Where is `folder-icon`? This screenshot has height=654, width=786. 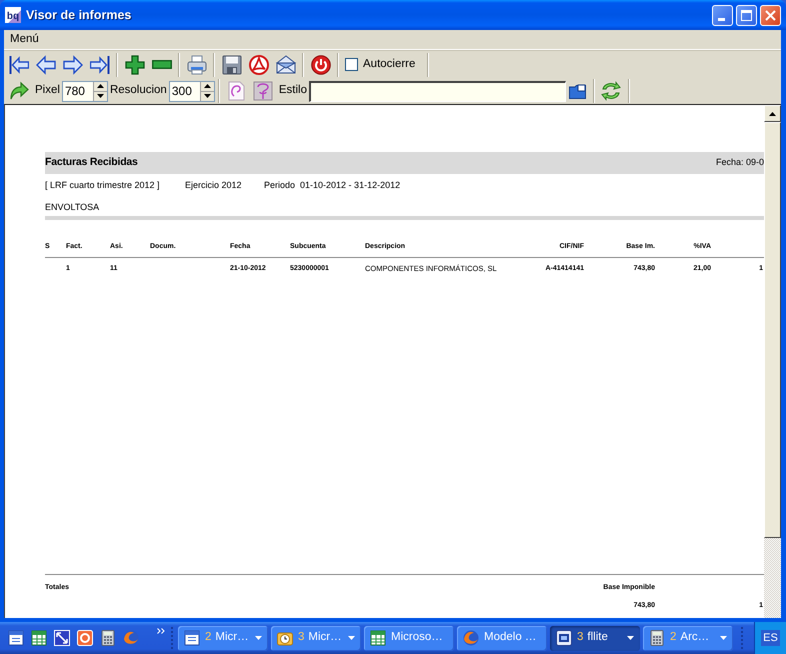 folder-icon is located at coordinates (577, 91).